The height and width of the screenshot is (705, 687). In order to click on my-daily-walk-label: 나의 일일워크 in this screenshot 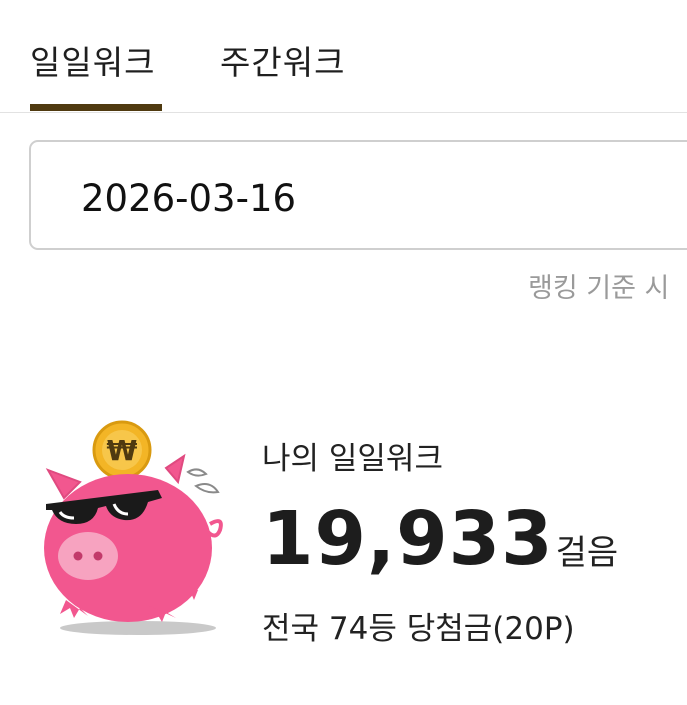, I will do `click(352, 459)`.